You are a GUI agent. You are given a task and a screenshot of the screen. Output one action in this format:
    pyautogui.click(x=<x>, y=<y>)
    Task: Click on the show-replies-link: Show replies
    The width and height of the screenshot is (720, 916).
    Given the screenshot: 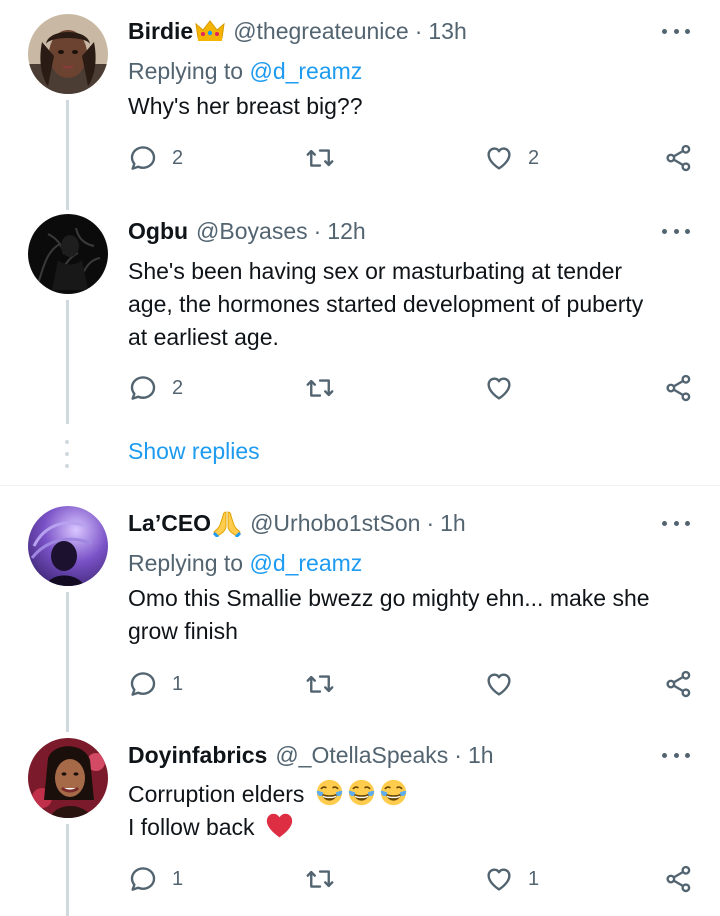 What is the action you would take?
    pyautogui.click(x=194, y=451)
    